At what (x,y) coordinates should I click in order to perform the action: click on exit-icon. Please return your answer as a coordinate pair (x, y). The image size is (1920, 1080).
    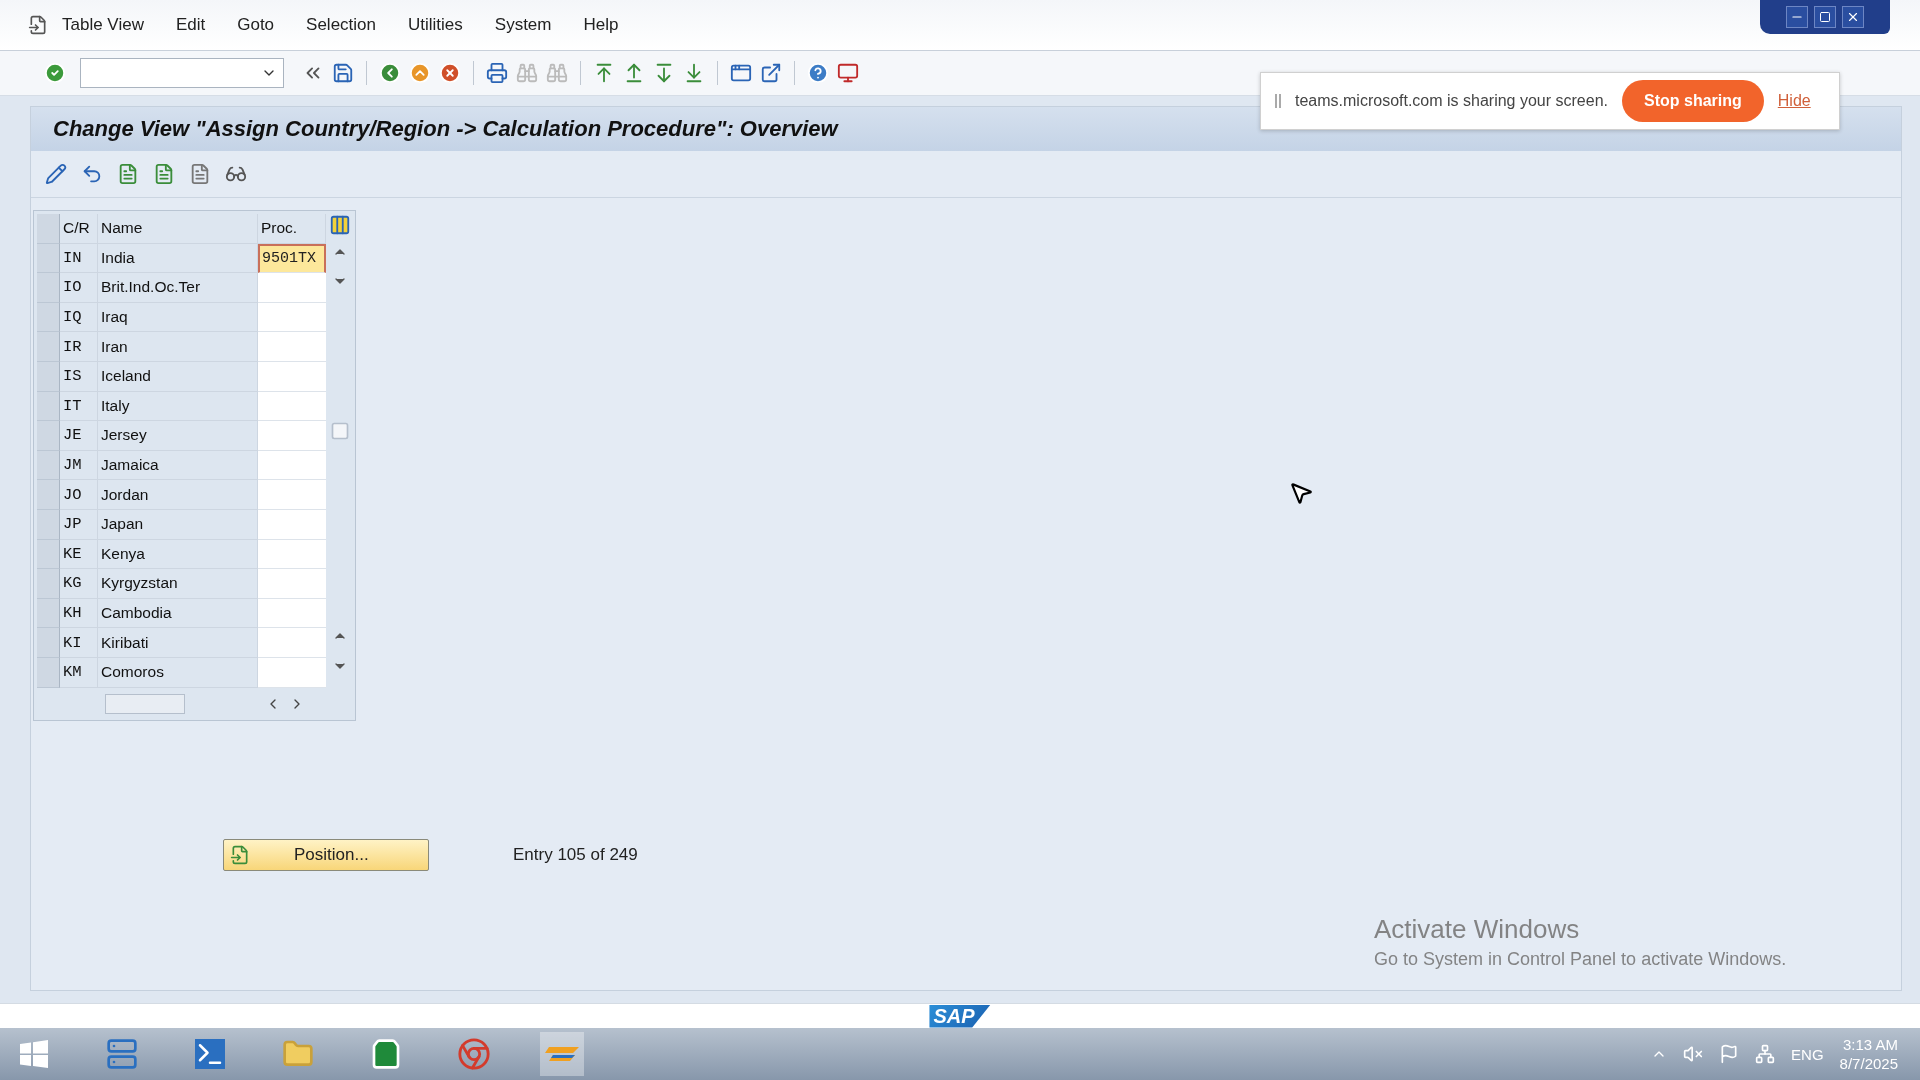
    Looking at the image, I should click on (420, 73).